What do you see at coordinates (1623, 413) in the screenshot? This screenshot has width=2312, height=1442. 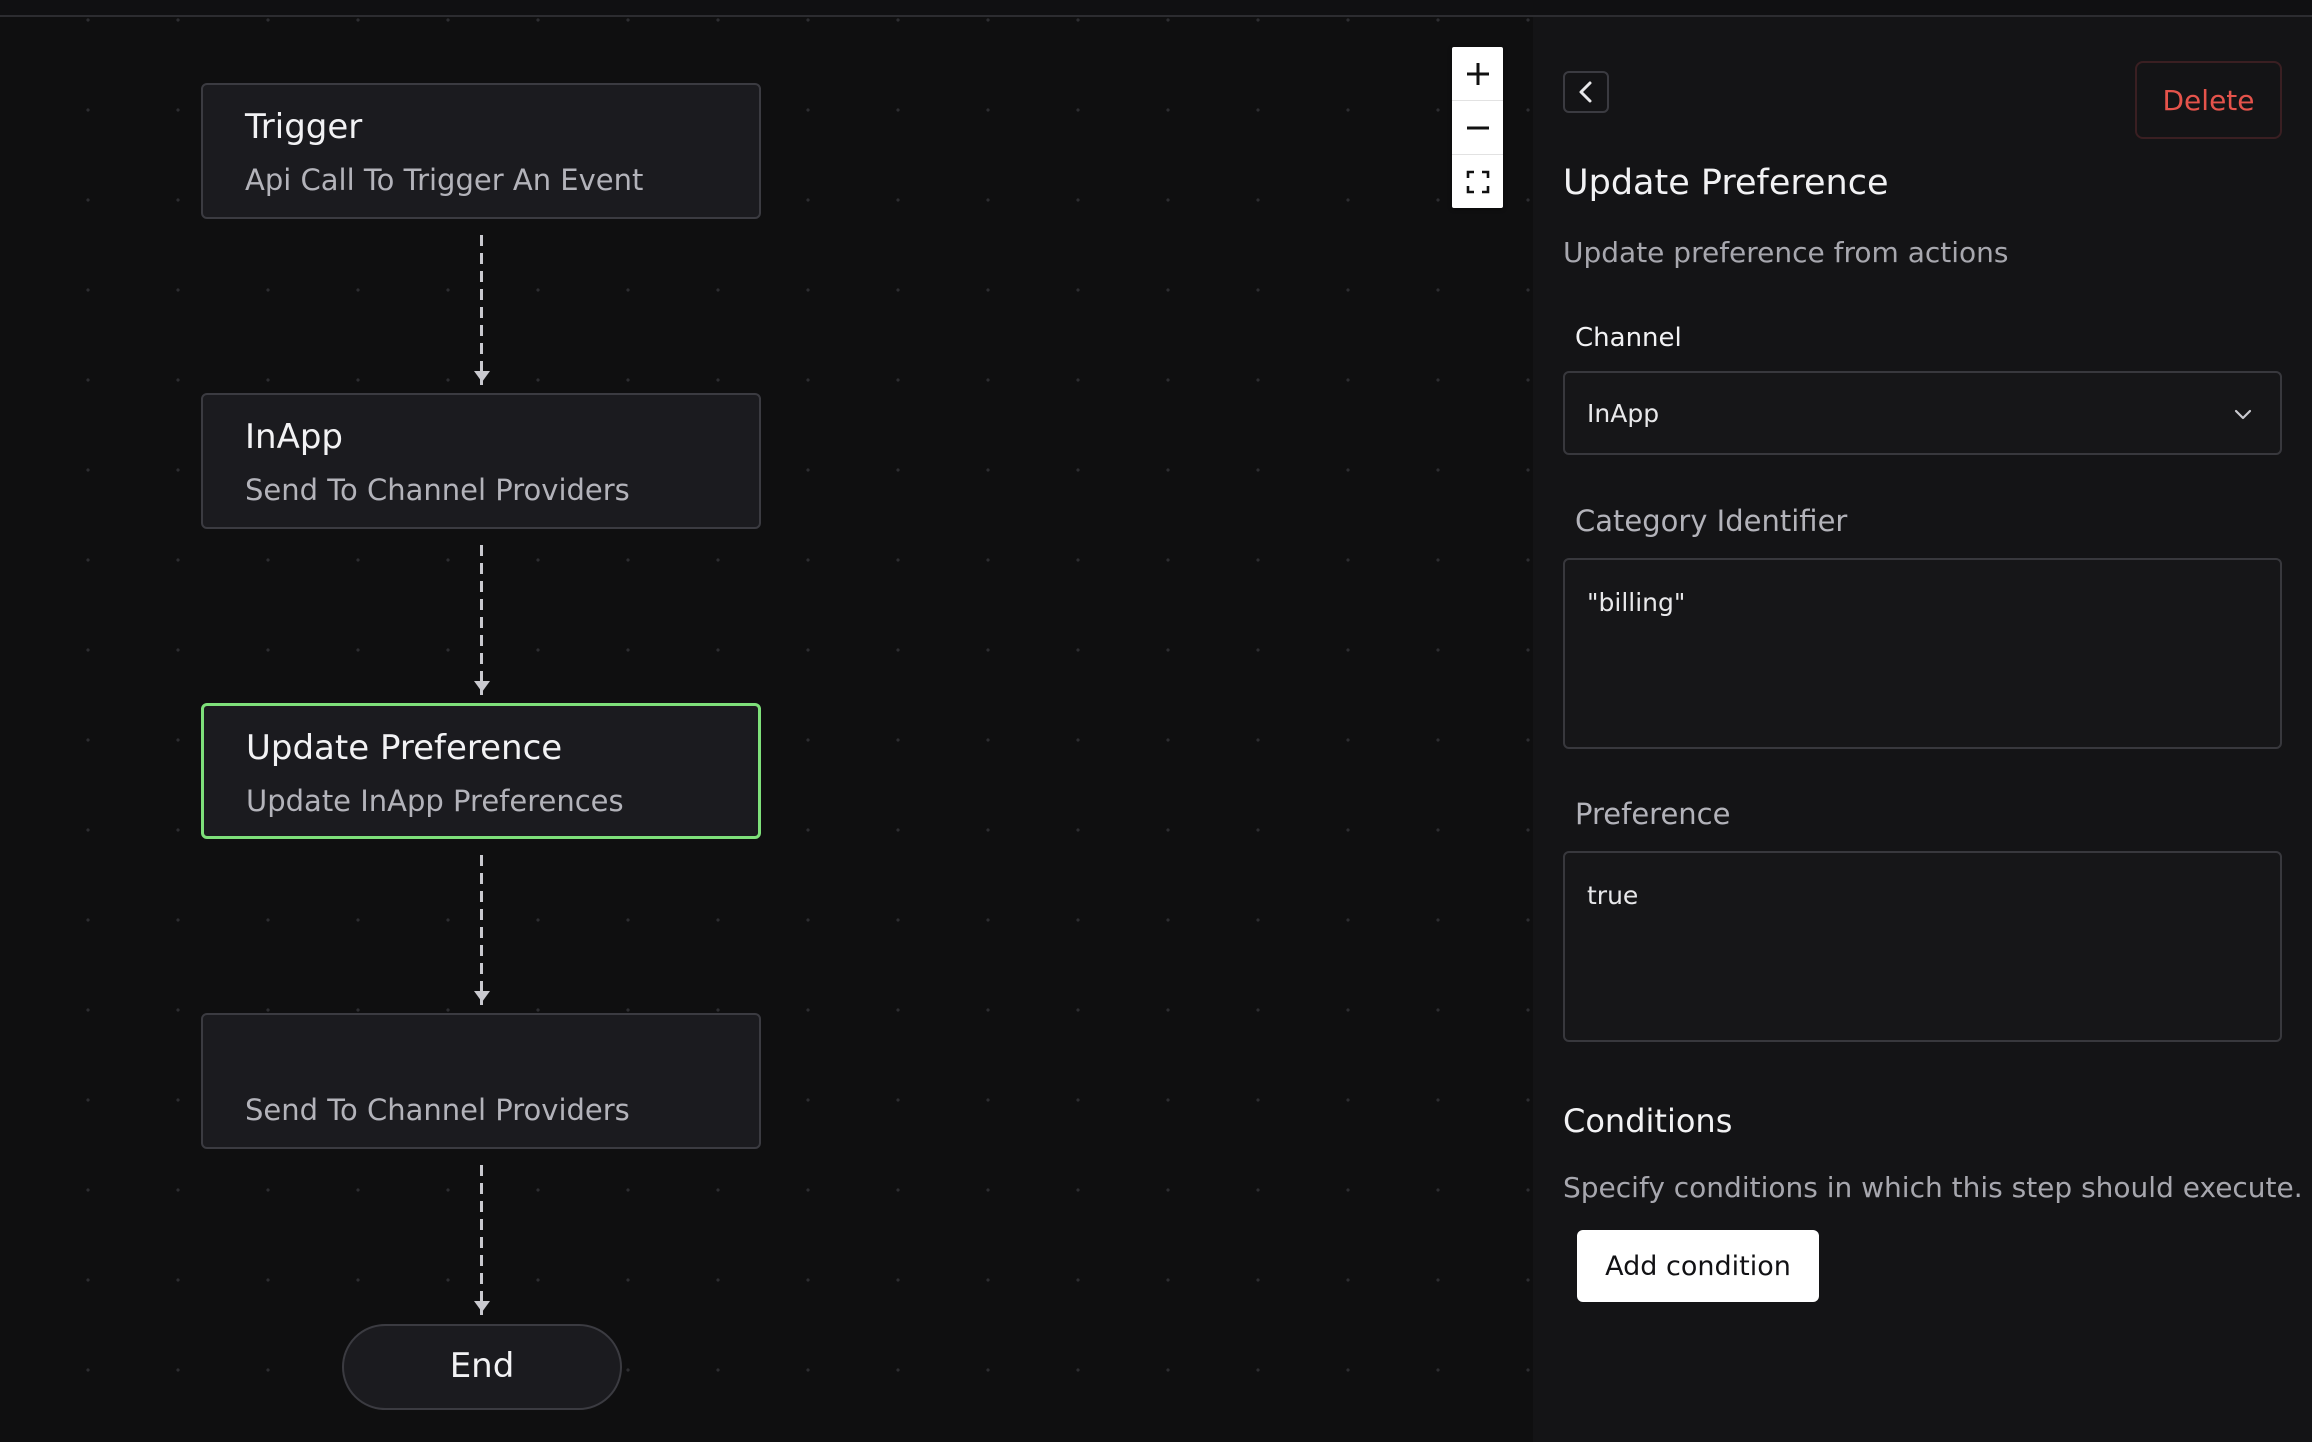 I see `channel-select-value: InApp` at bounding box center [1623, 413].